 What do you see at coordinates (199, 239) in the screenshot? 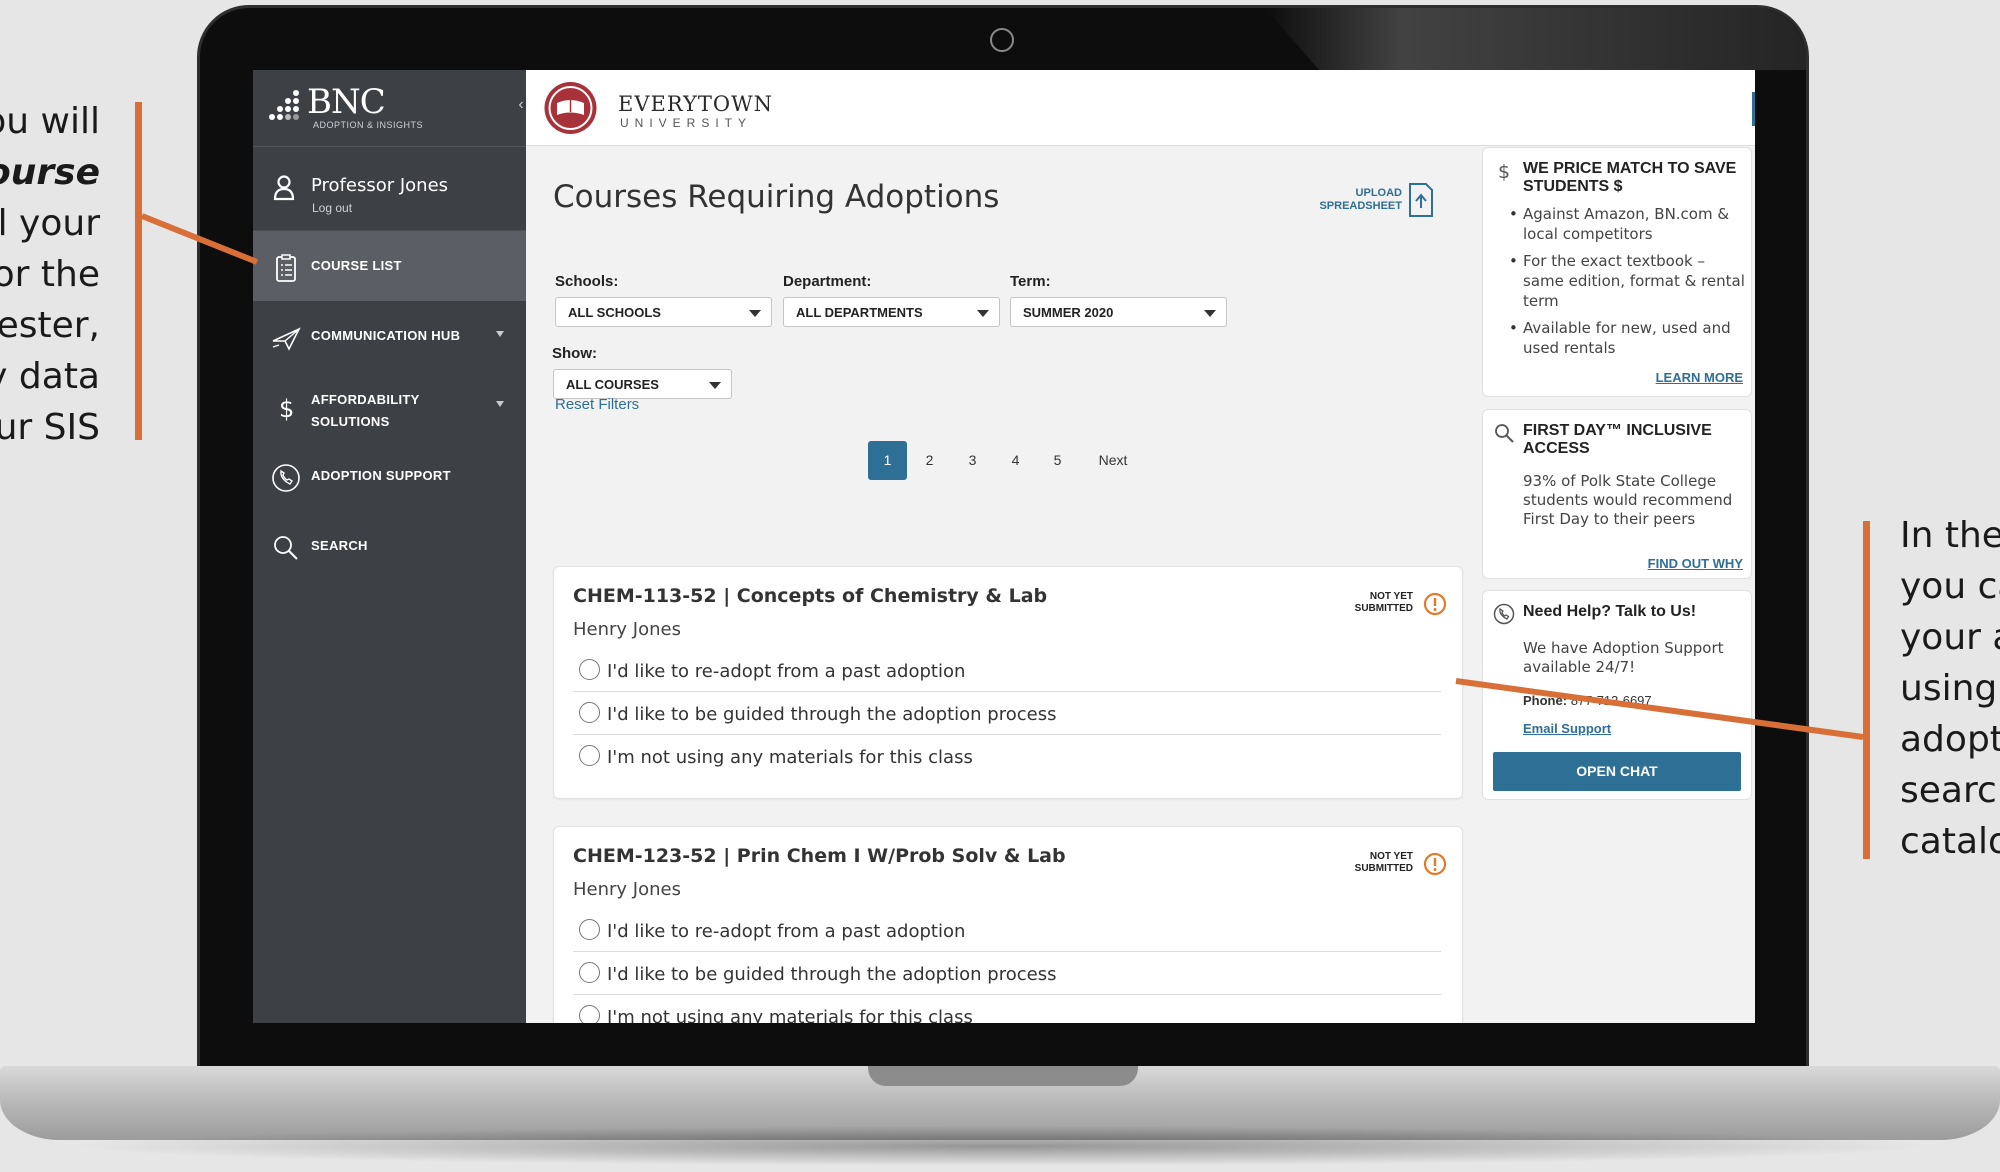
I see `pointer-left` at bounding box center [199, 239].